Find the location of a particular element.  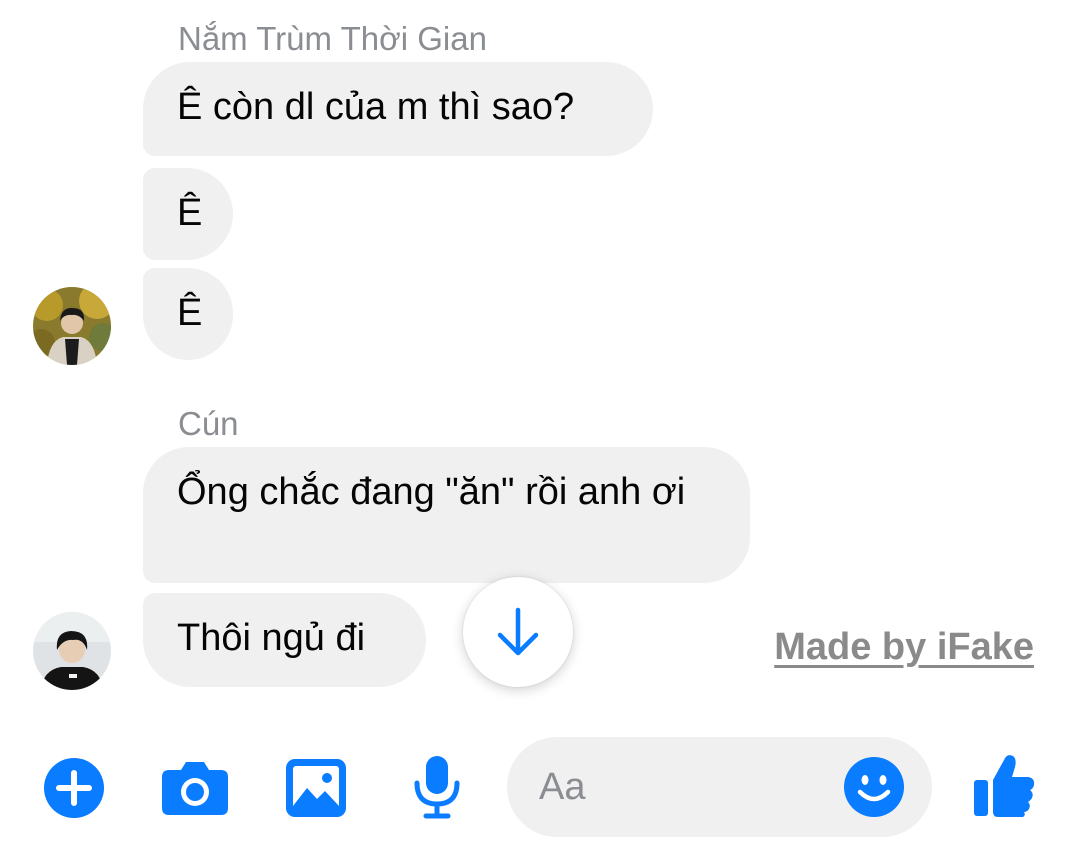

message-bubble: Ê còn dl của m thì sao? is located at coordinates (398, 109).